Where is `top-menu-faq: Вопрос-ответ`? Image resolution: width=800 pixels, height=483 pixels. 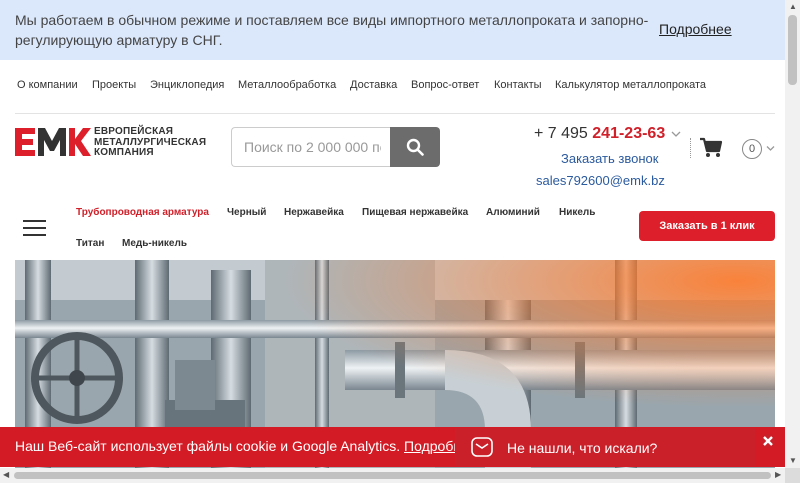 top-menu-faq: Вопрос-ответ is located at coordinates (445, 85).